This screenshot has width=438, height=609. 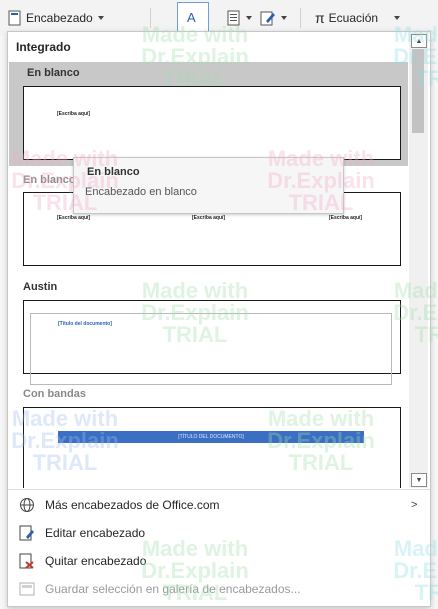 I want to click on scroll-down-icon: ▼, so click(x=419, y=480).